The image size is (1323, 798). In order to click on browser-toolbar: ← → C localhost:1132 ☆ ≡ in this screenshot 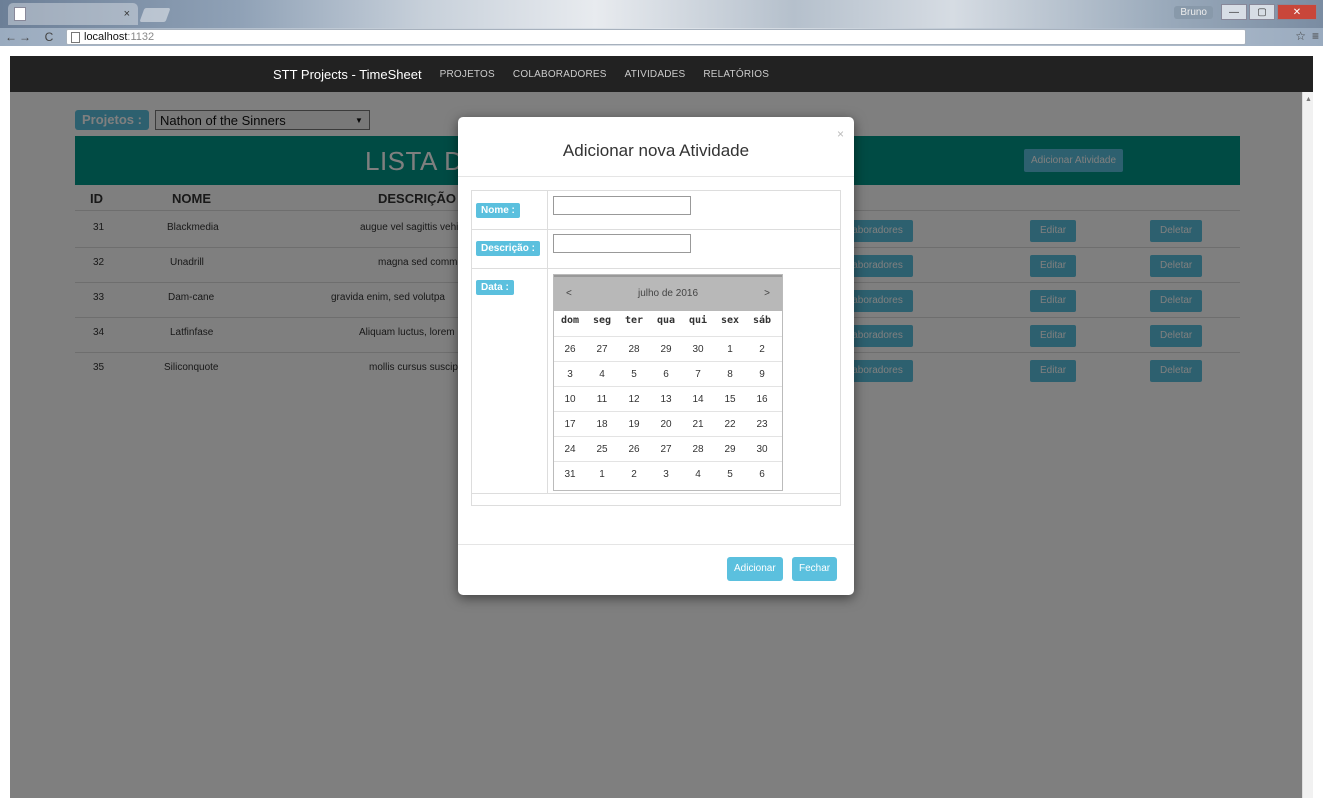, I will do `click(661, 37)`.